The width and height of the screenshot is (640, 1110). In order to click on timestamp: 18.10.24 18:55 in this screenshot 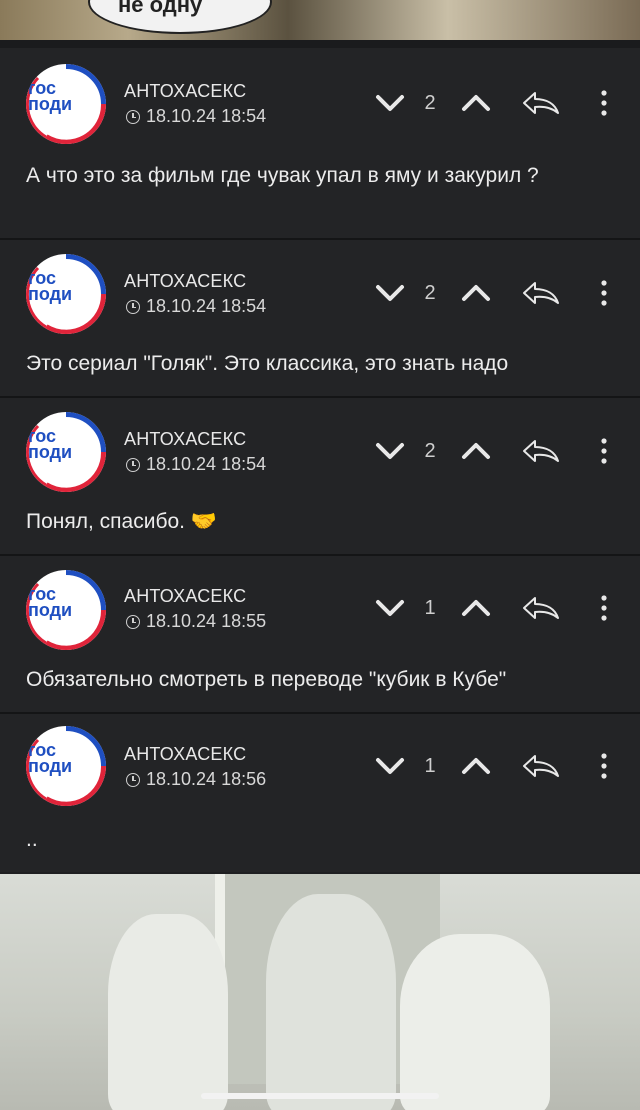, I will do `click(196, 621)`.